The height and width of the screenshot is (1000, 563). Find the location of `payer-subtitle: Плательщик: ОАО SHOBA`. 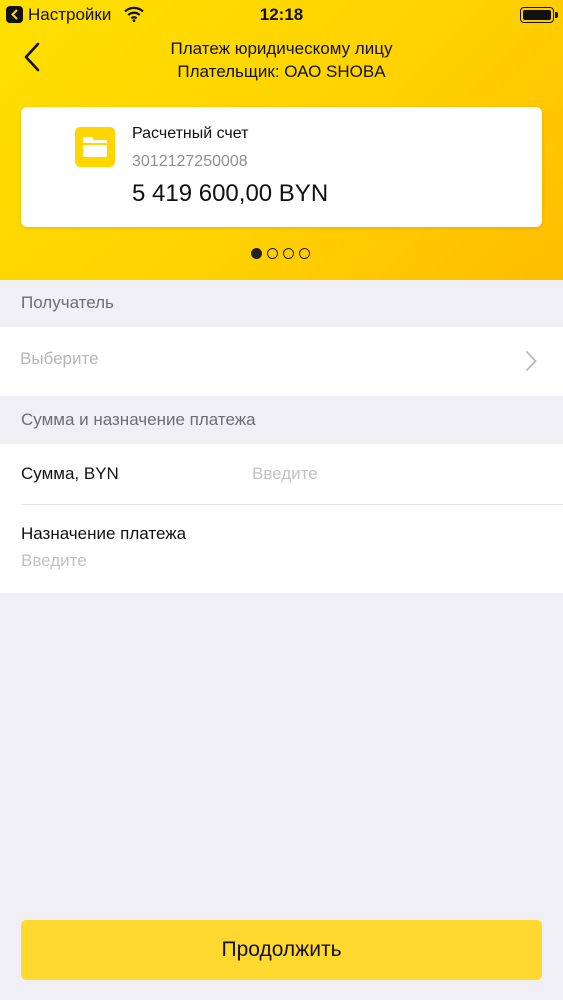

payer-subtitle: Плательщик: ОАО SHOBA is located at coordinates (281, 71).